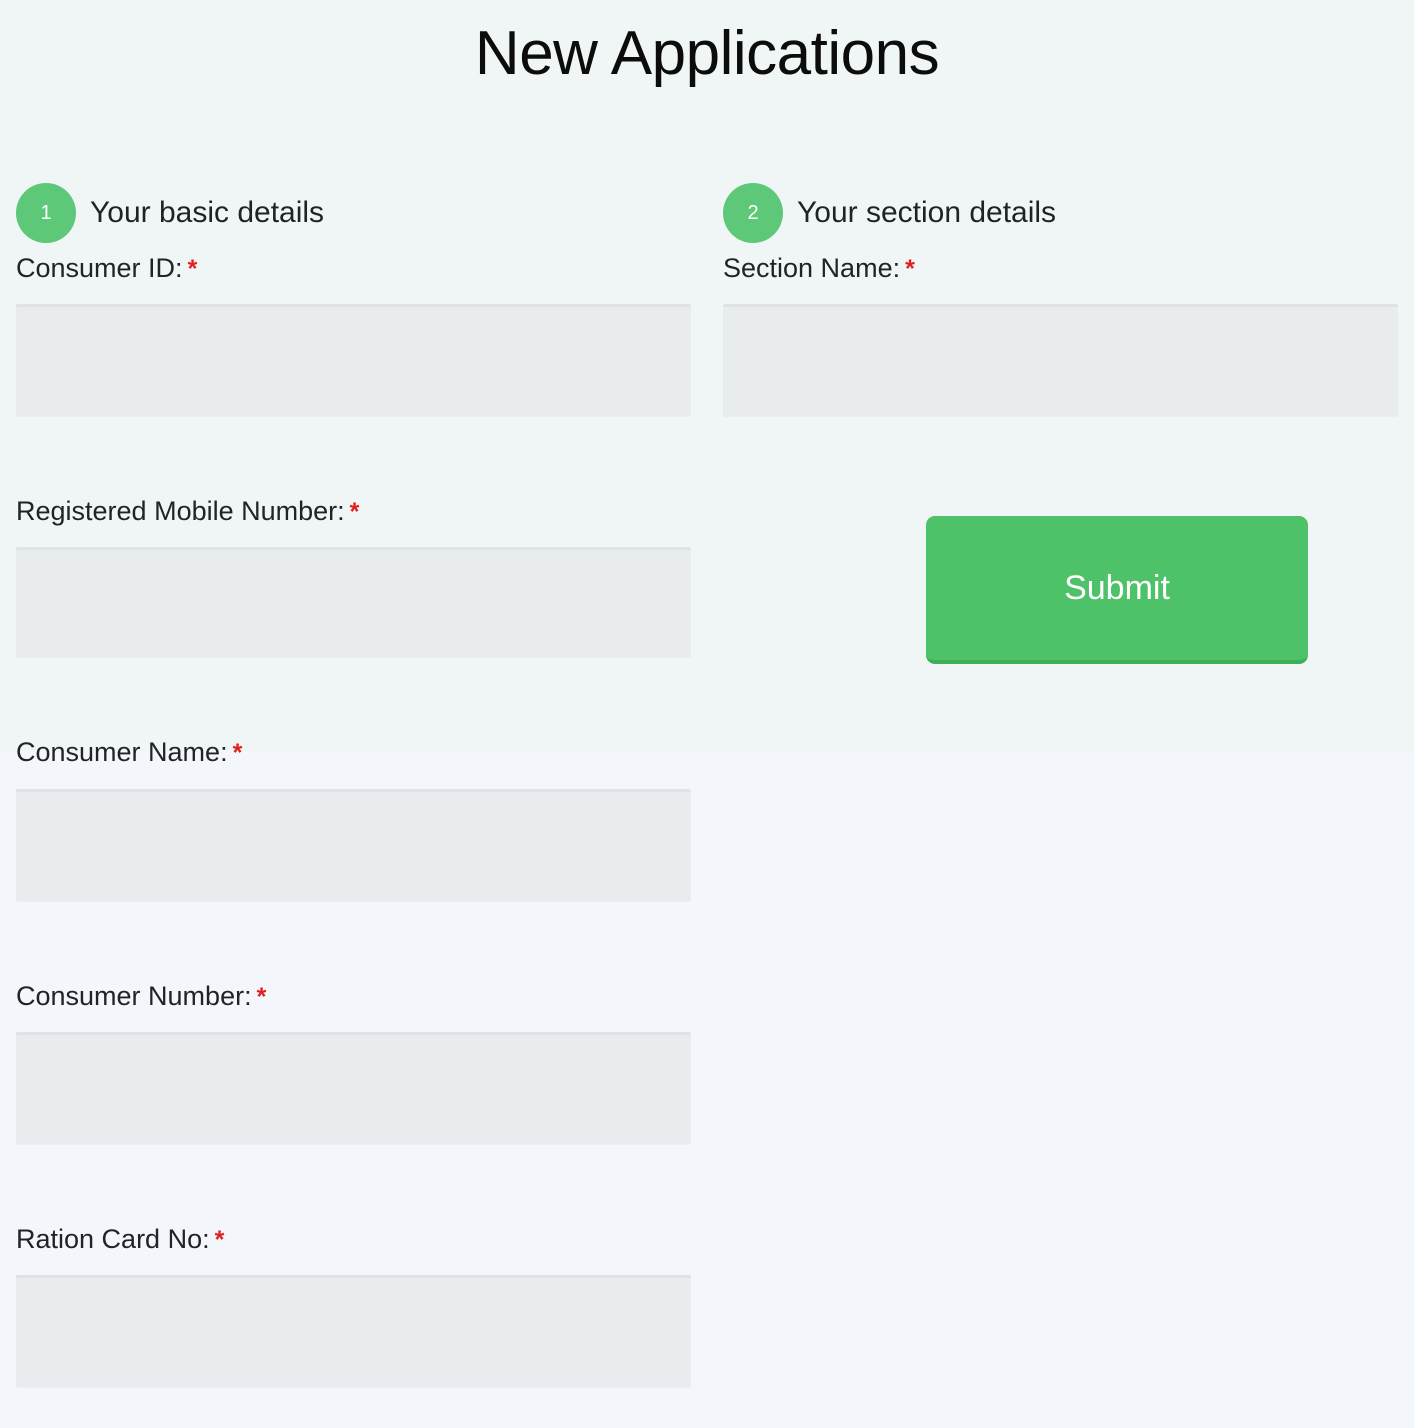  I want to click on label-ration-card-no: Ration Card No: *, so click(353, 1239).